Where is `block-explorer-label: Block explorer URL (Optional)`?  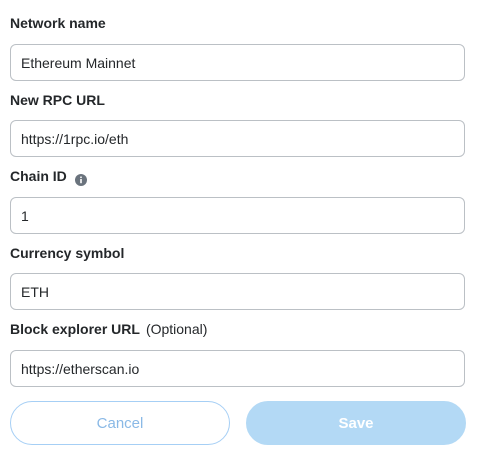 block-explorer-label: Block explorer URL (Optional) is located at coordinates (108, 329).